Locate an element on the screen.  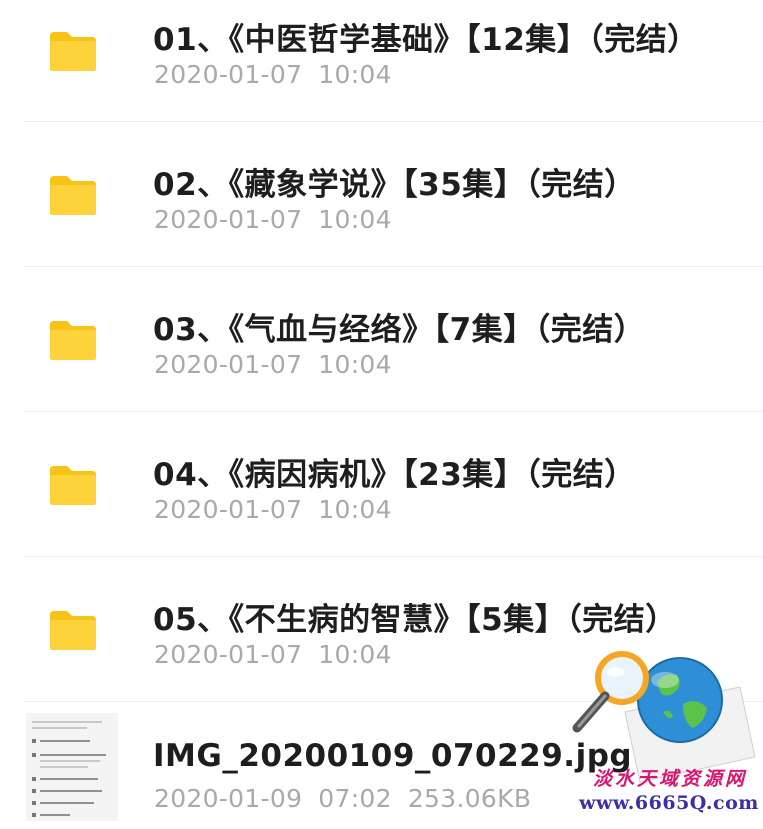
file-name: 04、《病因病机》【23集】（完结） is located at coordinates (394, 475).